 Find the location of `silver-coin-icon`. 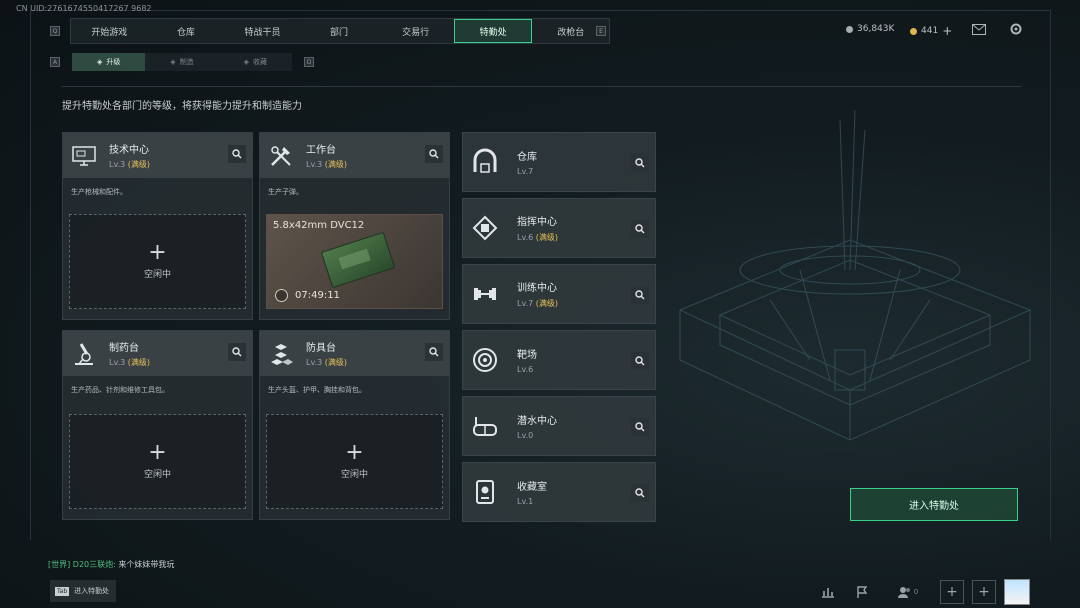

silver-coin-icon is located at coordinates (849, 29).